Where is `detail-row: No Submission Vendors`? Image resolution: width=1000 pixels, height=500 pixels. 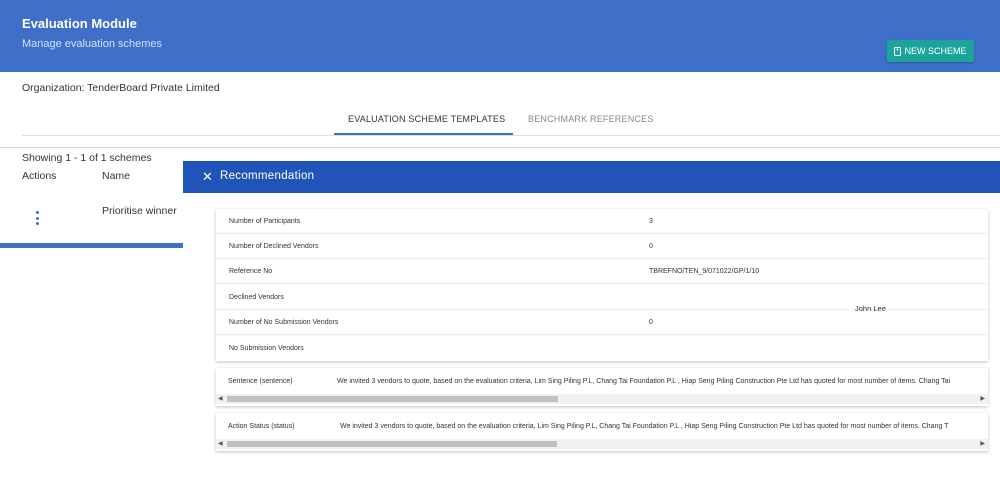
detail-row: No Submission Vendors is located at coordinates (602, 348).